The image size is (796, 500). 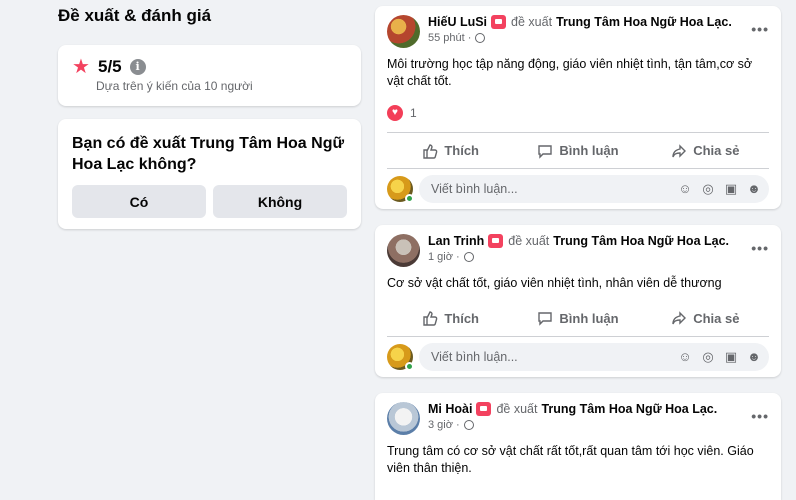 What do you see at coordinates (395, 113) in the screenshot?
I see `heart-icon: ♥` at bounding box center [395, 113].